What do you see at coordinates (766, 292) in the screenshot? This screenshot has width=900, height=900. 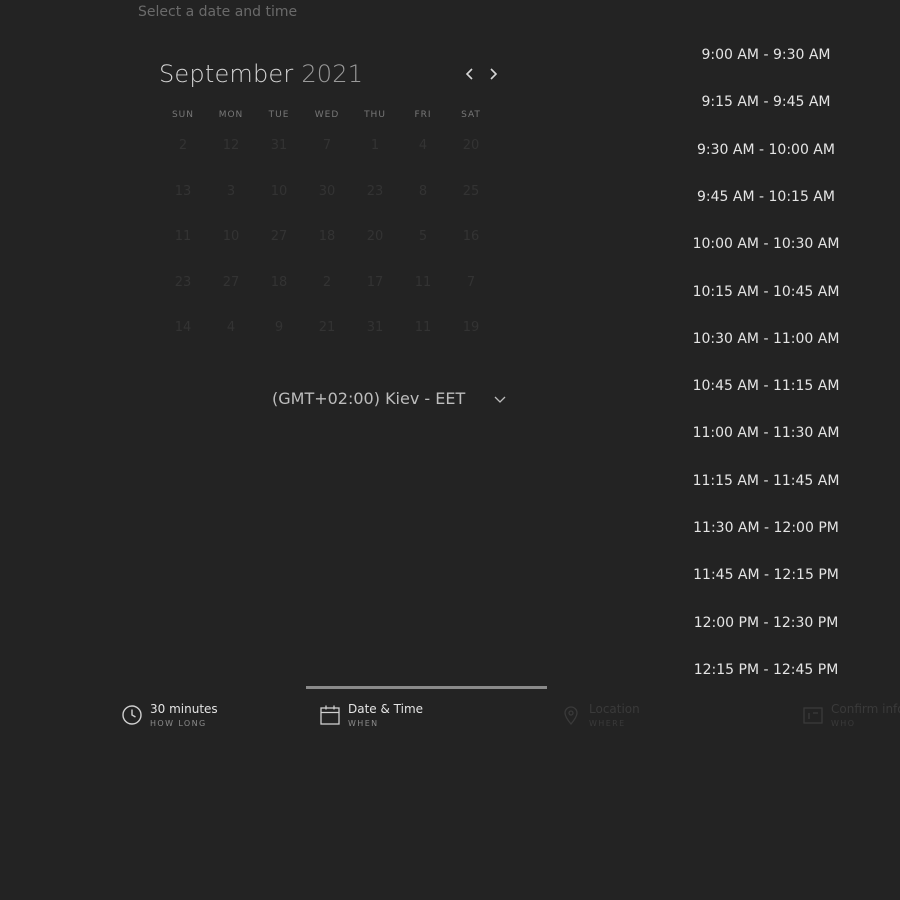 I see `time-slot-button: 10:15 AM - 10:45 AM` at bounding box center [766, 292].